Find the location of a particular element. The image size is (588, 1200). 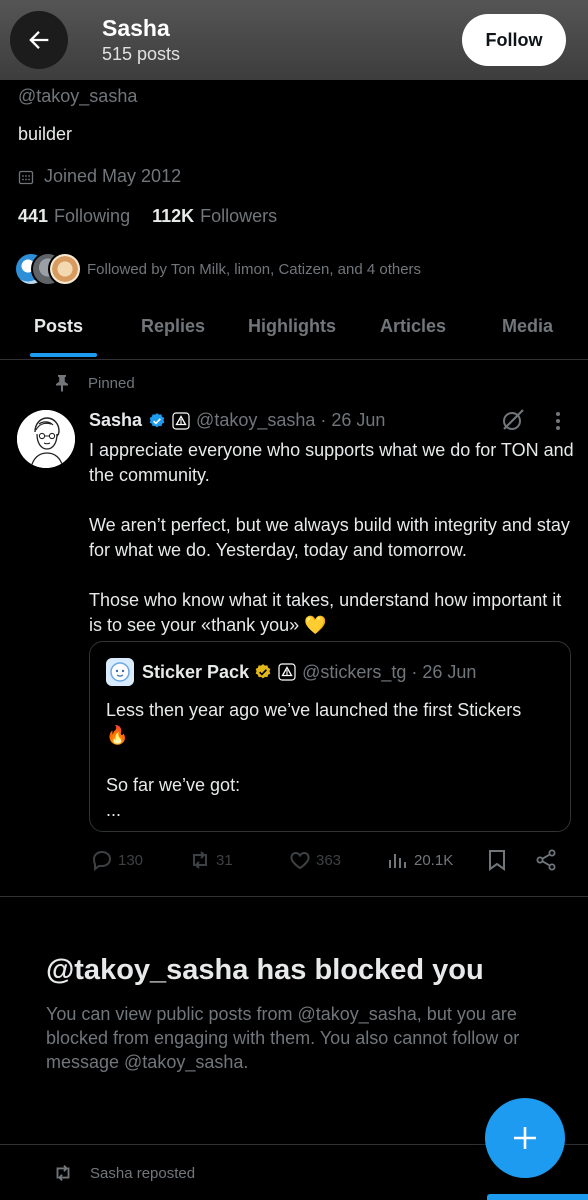

followers-count: 112K is located at coordinates (173, 216).